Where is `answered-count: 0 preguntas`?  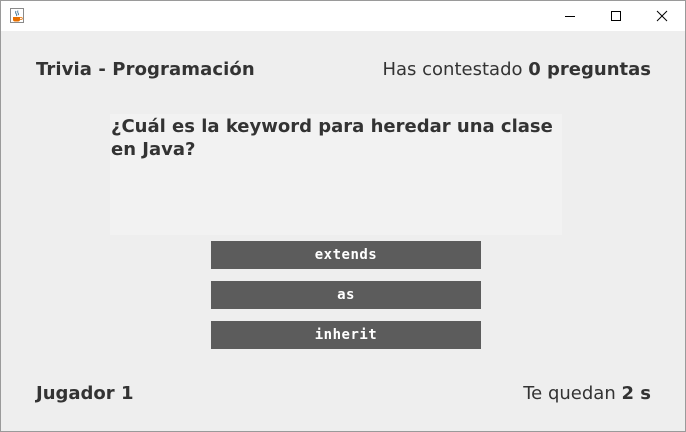 answered-count: 0 preguntas is located at coordinates (589, 69).